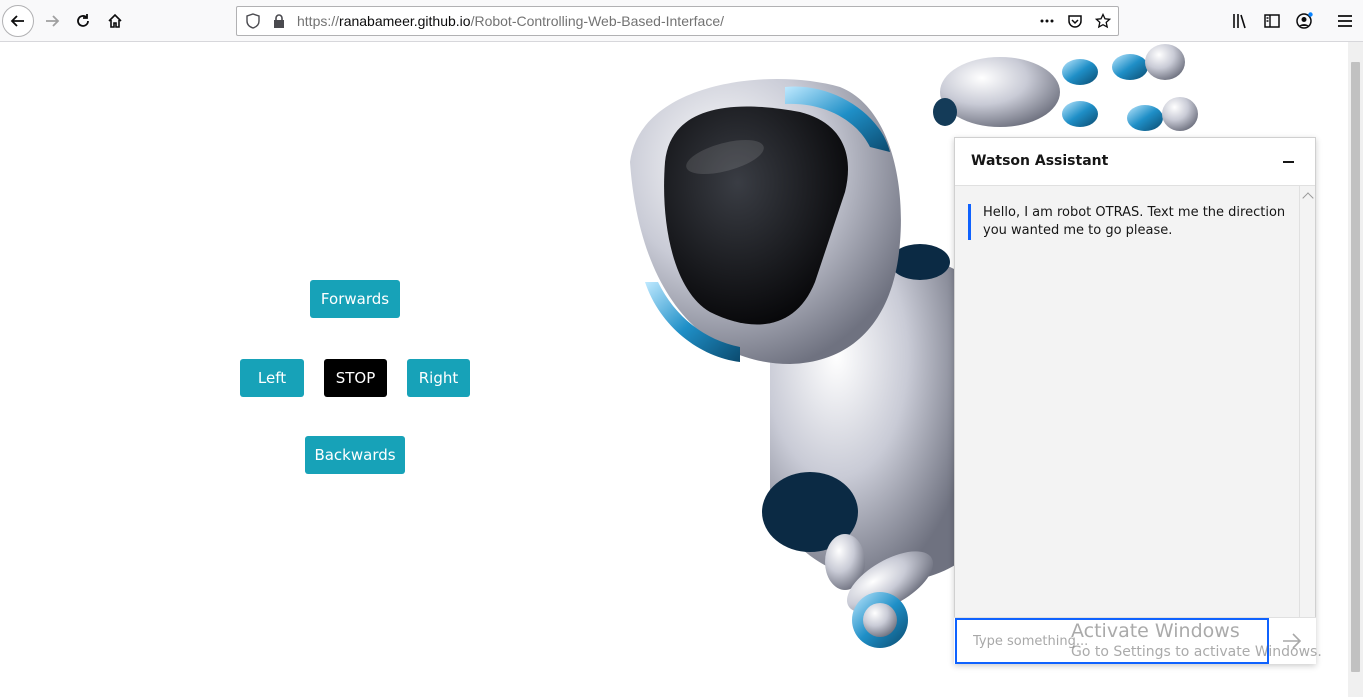 This screenshot has height=697, width=1363. I want to click on chat-input, so click(1112, 641).